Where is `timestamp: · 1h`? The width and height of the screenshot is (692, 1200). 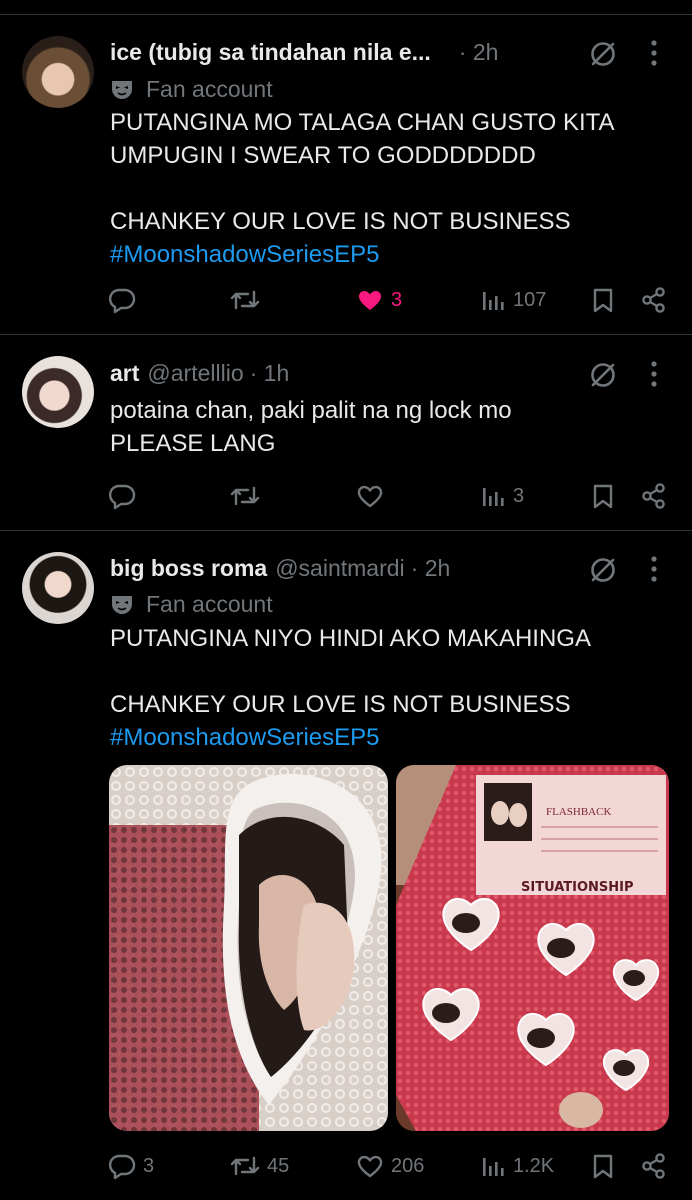 timestamp: · 1h is located at coordinates (270, 373).